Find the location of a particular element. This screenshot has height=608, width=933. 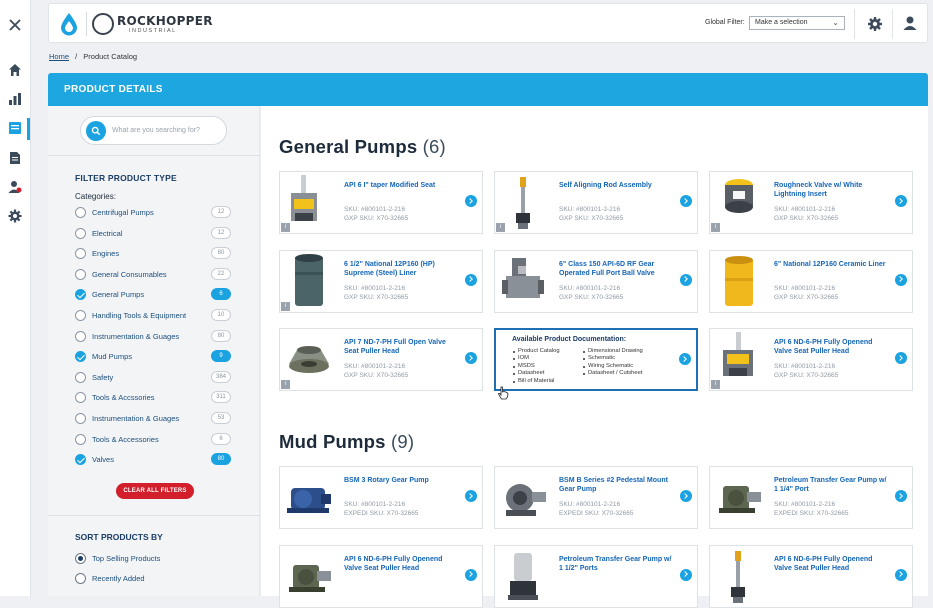

product-name: BSM 3 Rotary Gear Pump is located at coordinates (403, 480).